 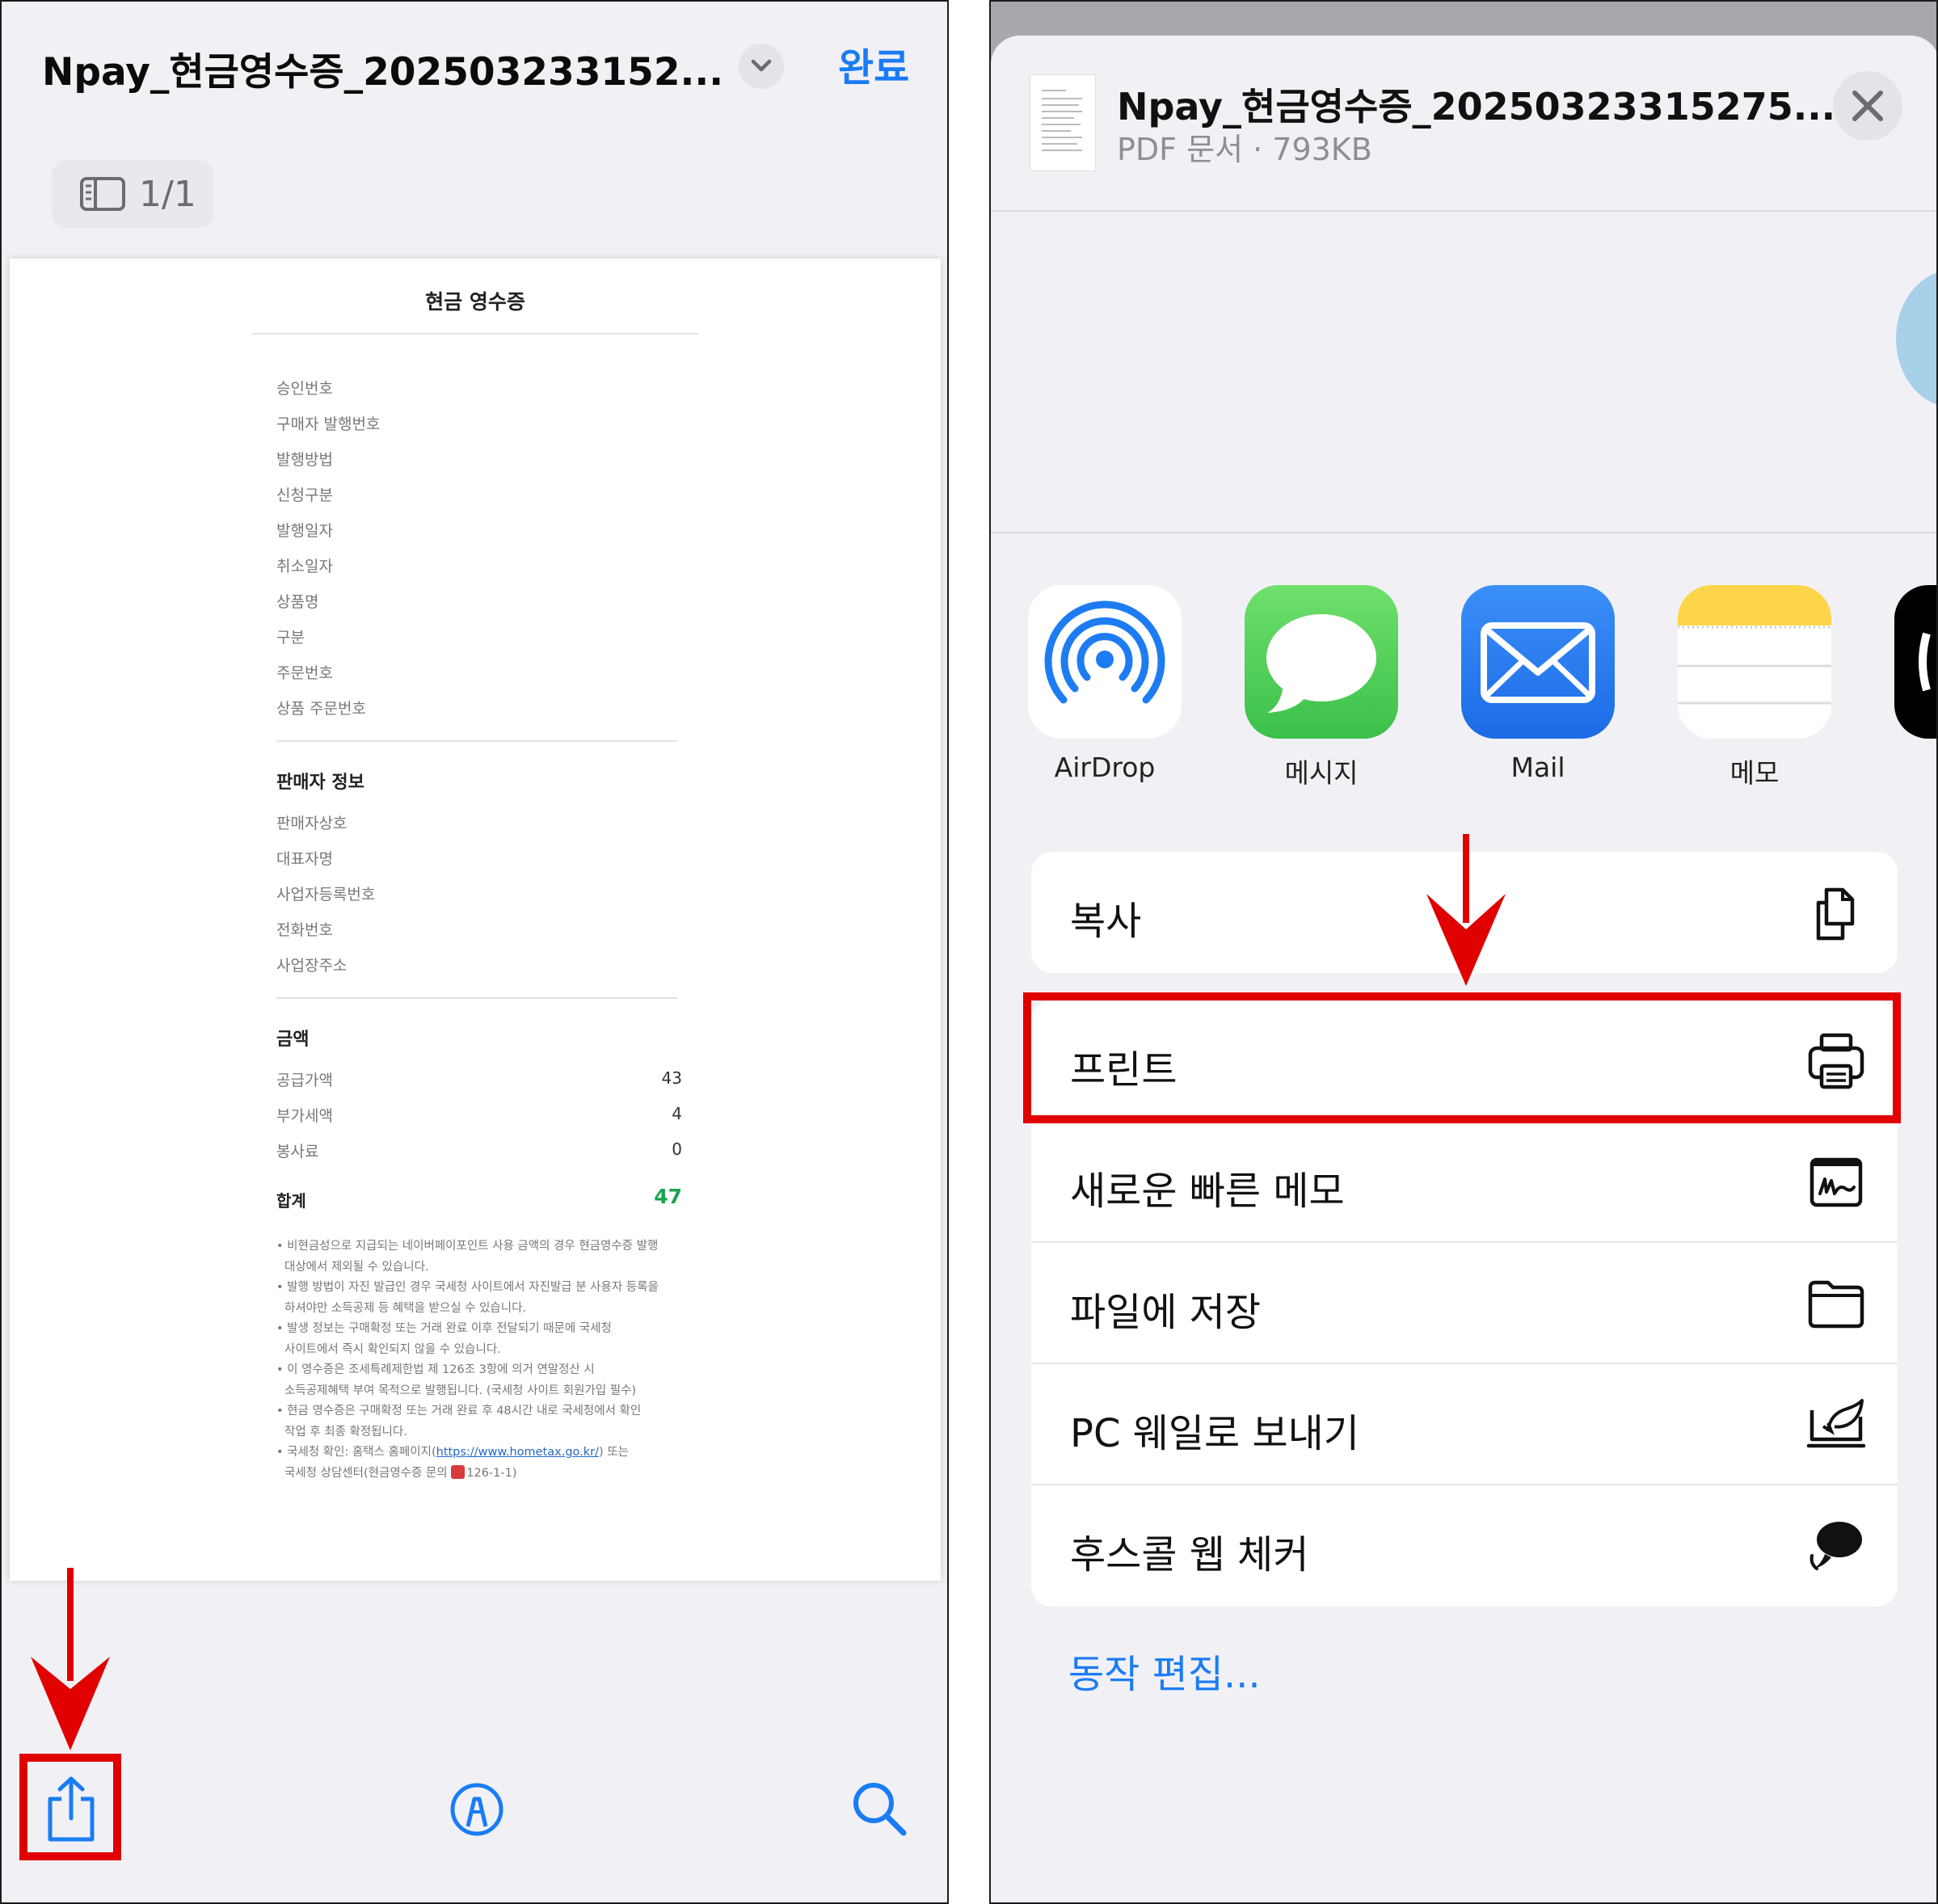 I want to click on note-line: 하셔야만 소득공제 등 혜택을 받으실 수 있습니다., so click(x=405, y=1308).